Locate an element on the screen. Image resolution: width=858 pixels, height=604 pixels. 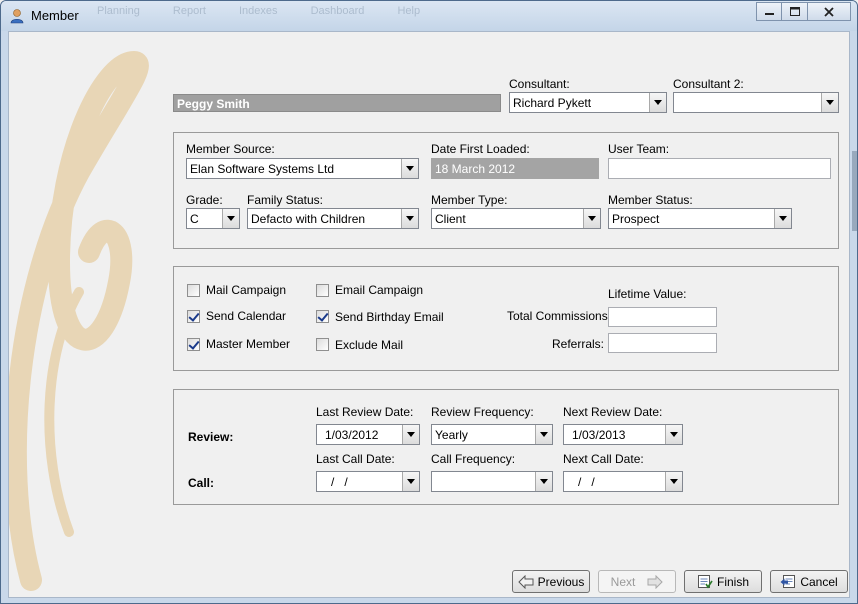
member-status-dropdown: Prospect is located at coordinates (700, 218).